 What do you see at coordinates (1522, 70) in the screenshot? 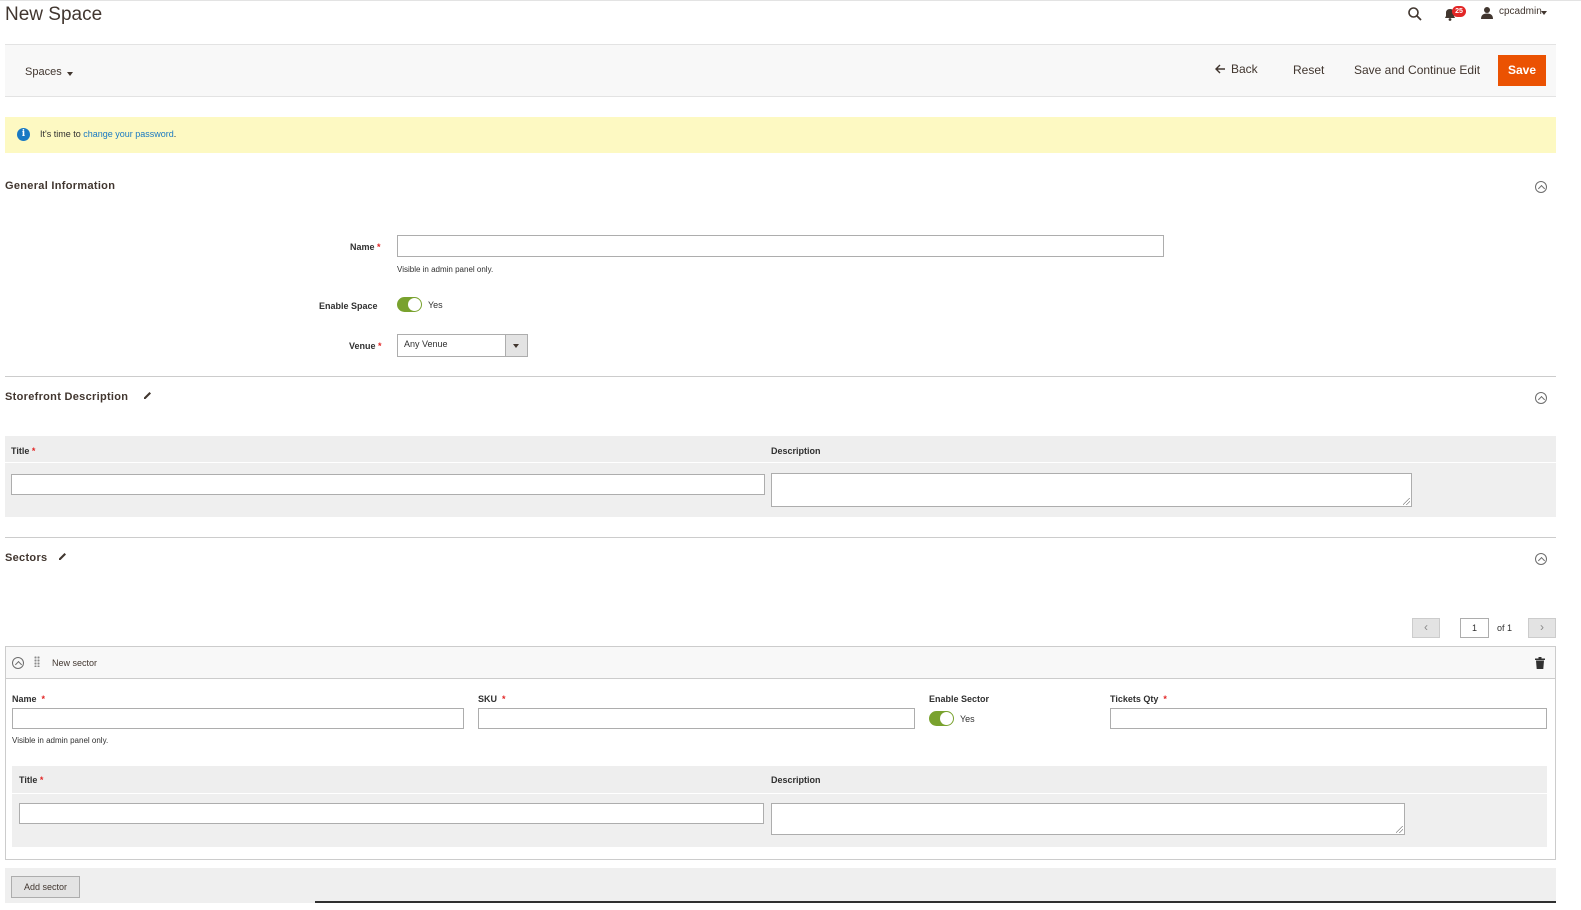
I see `save-button: Save` at bounding box center [1522, 70].